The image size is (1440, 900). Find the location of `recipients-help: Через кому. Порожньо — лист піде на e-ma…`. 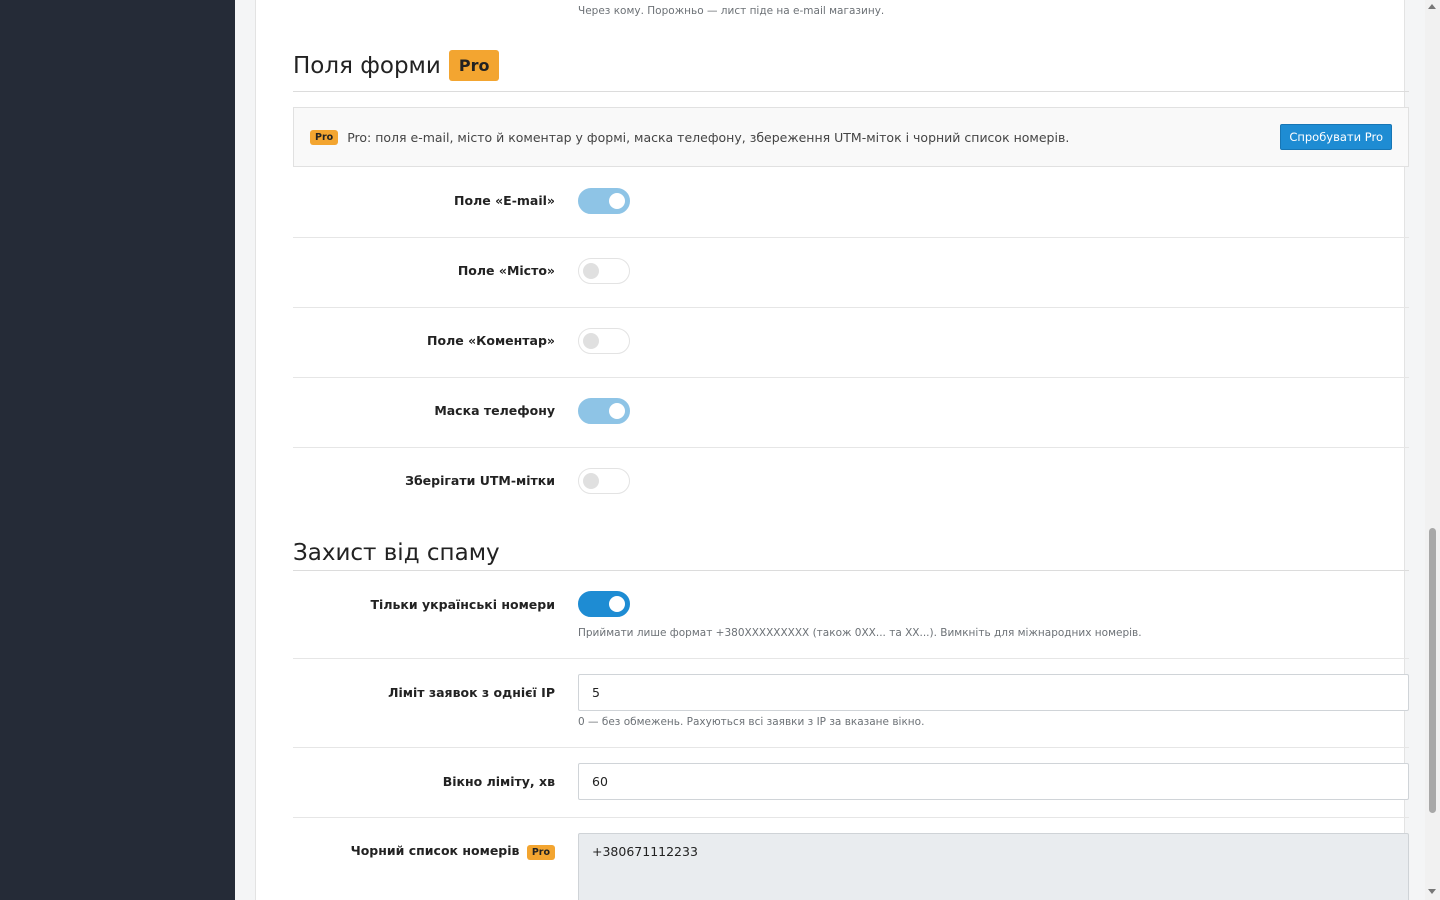

recipients-help: Через кому. Порожньо — лист піде на e-ma… is located at coordinates (731, 11).